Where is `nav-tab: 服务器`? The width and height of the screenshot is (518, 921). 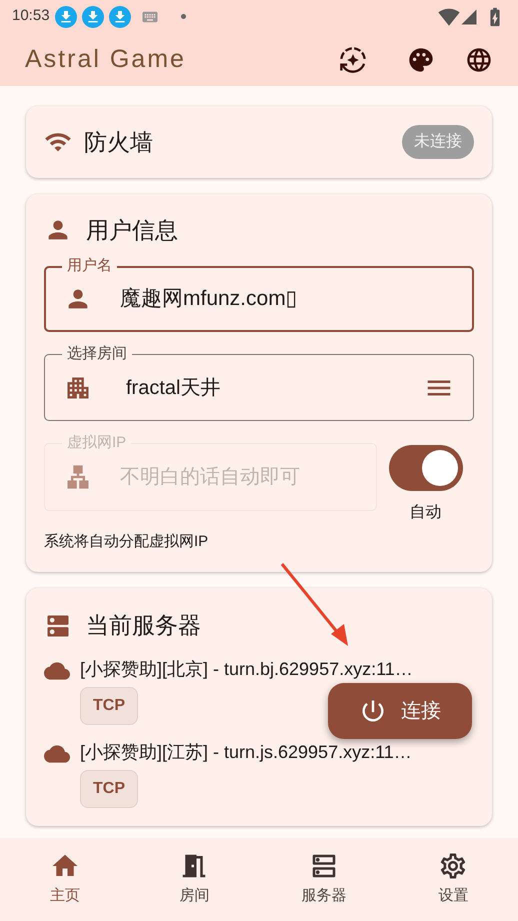
nav-tab: 服务器 is located at coordinates (323, 879).